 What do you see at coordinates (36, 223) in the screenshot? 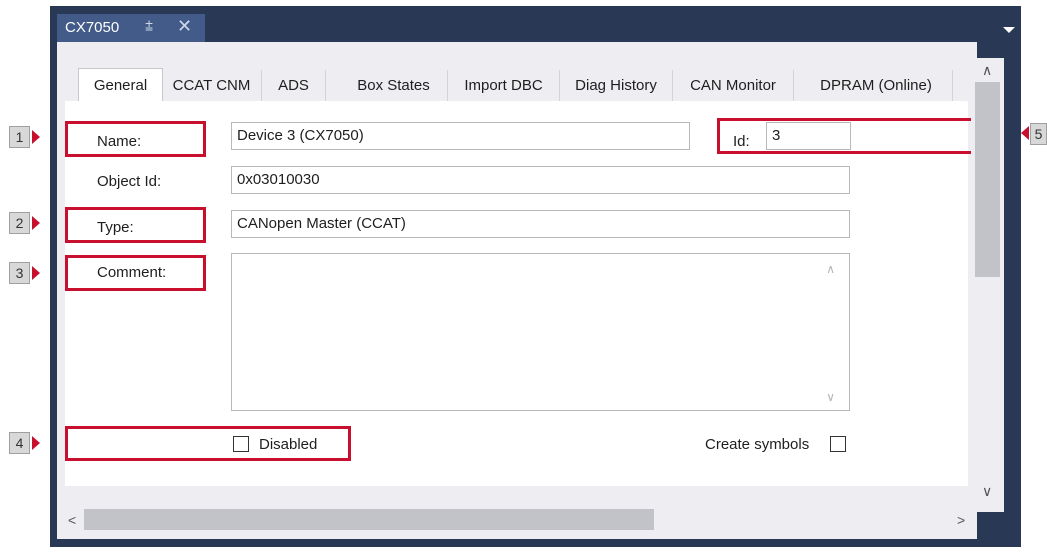
I see `callout-2-arrow` at bounding box center [36, 223].